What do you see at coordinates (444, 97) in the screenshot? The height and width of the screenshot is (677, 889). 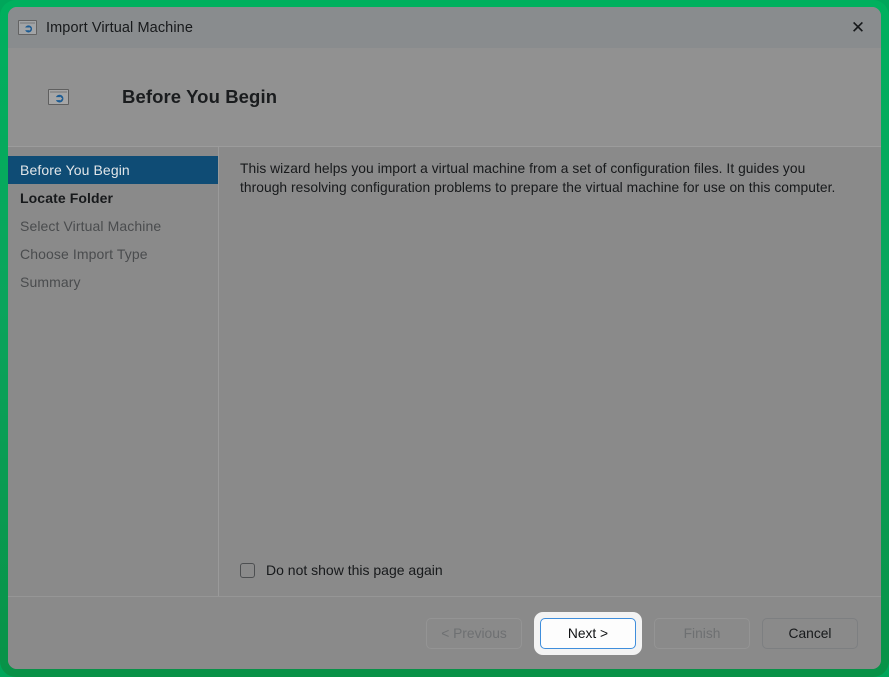 I see `wizard-header: ➲ Before You Begin` at bounding box center [444, 97].